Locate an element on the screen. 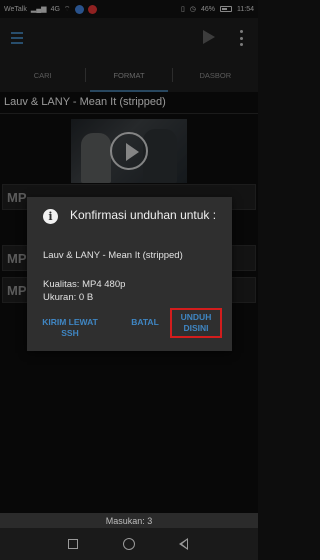  send-via-ssh-button: KIRIM LEWAT SSH is located at coordinates (70, 328).